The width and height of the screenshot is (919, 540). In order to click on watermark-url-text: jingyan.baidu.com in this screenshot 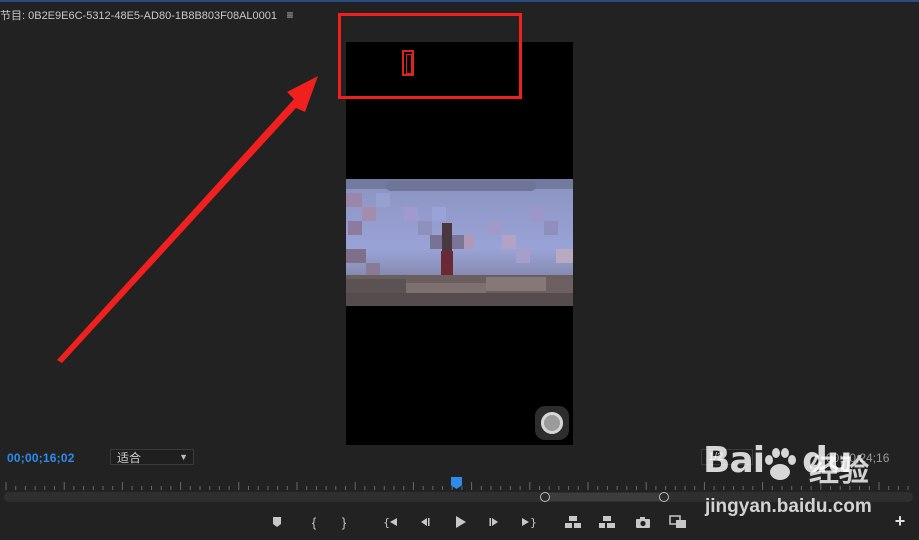, I will do `click(788, 506)`.